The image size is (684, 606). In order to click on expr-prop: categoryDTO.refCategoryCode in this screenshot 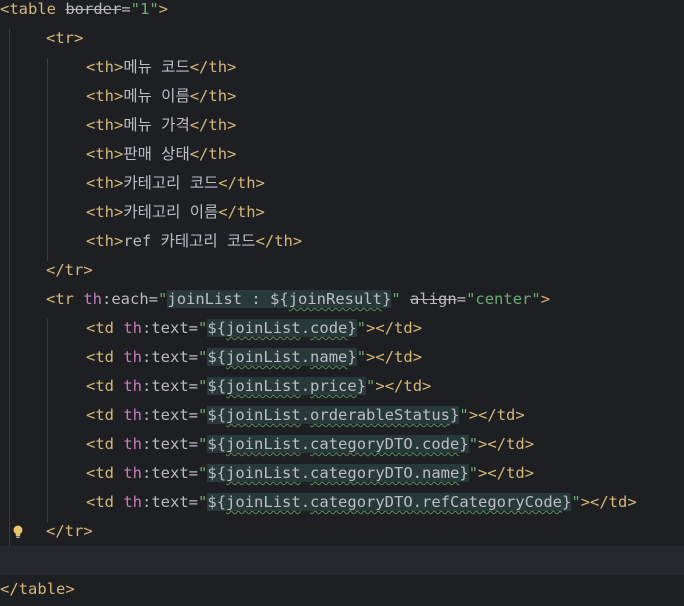, I will do `click(436, 502)`.